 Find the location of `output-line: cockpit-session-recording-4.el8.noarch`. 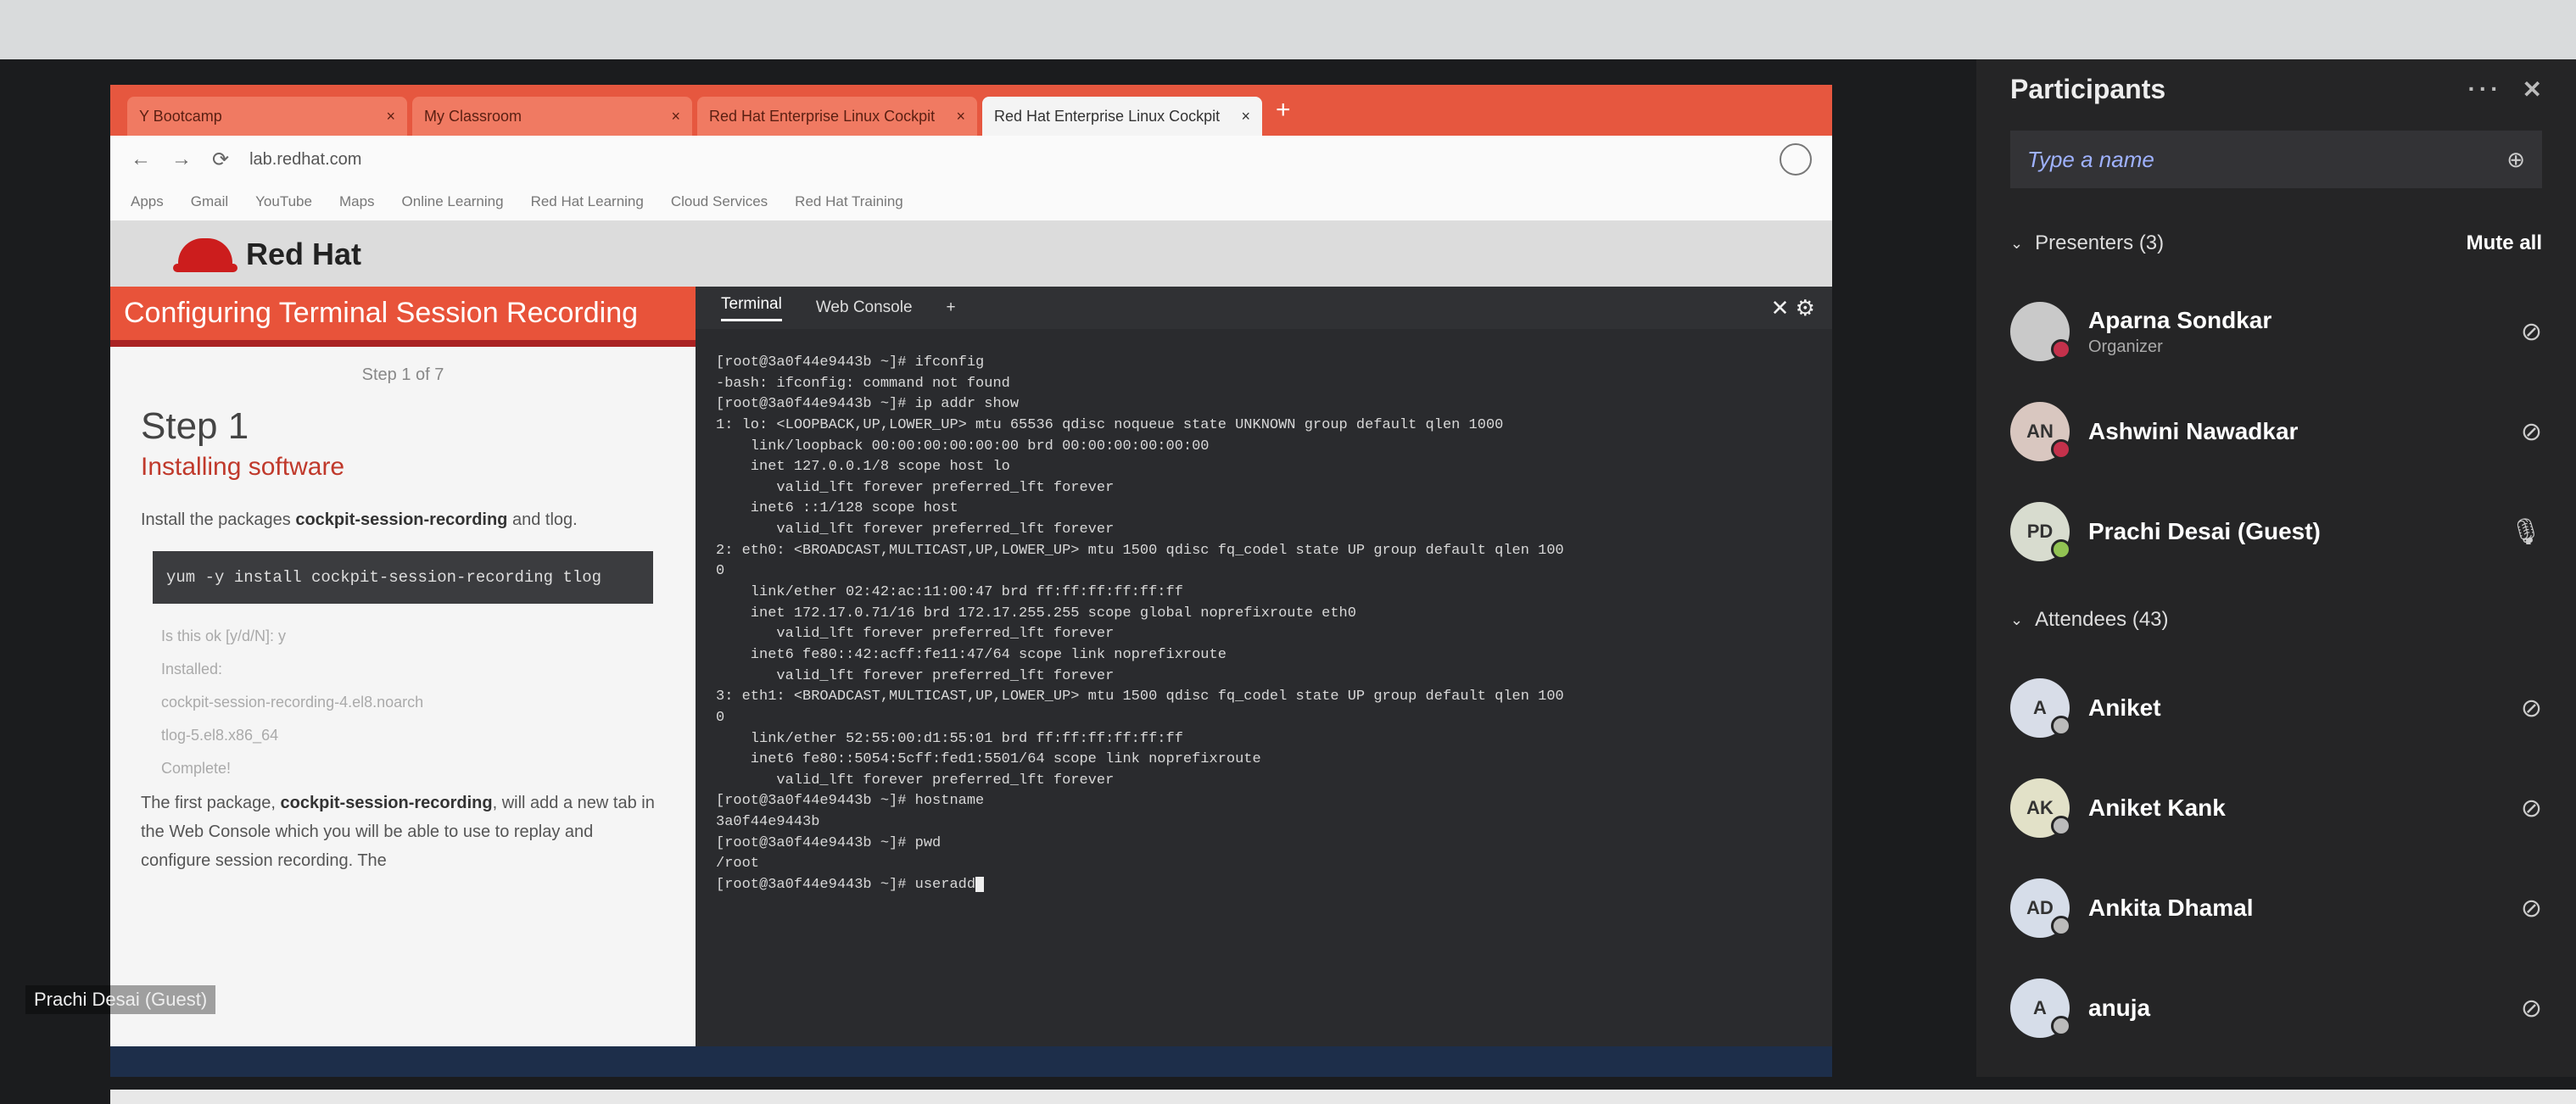

output-line: cockpit-session-recording-4.el8.noarch is located at coordinates (292, 702).